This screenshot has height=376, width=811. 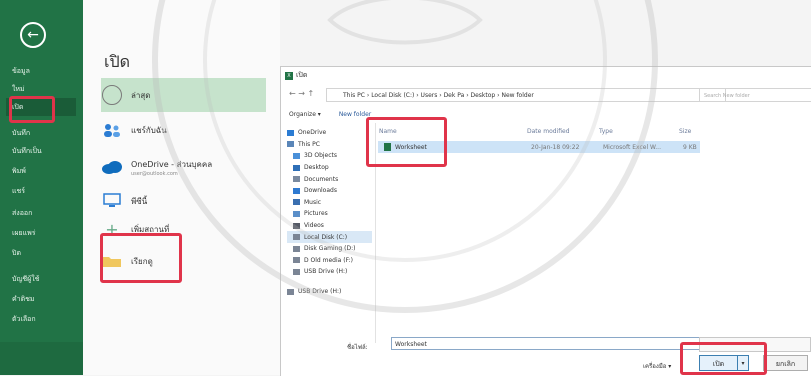 What do you see at coordinates (41, 358) in the screenshot?
I see `sidebar-footer` at bounding box center [41, 358].